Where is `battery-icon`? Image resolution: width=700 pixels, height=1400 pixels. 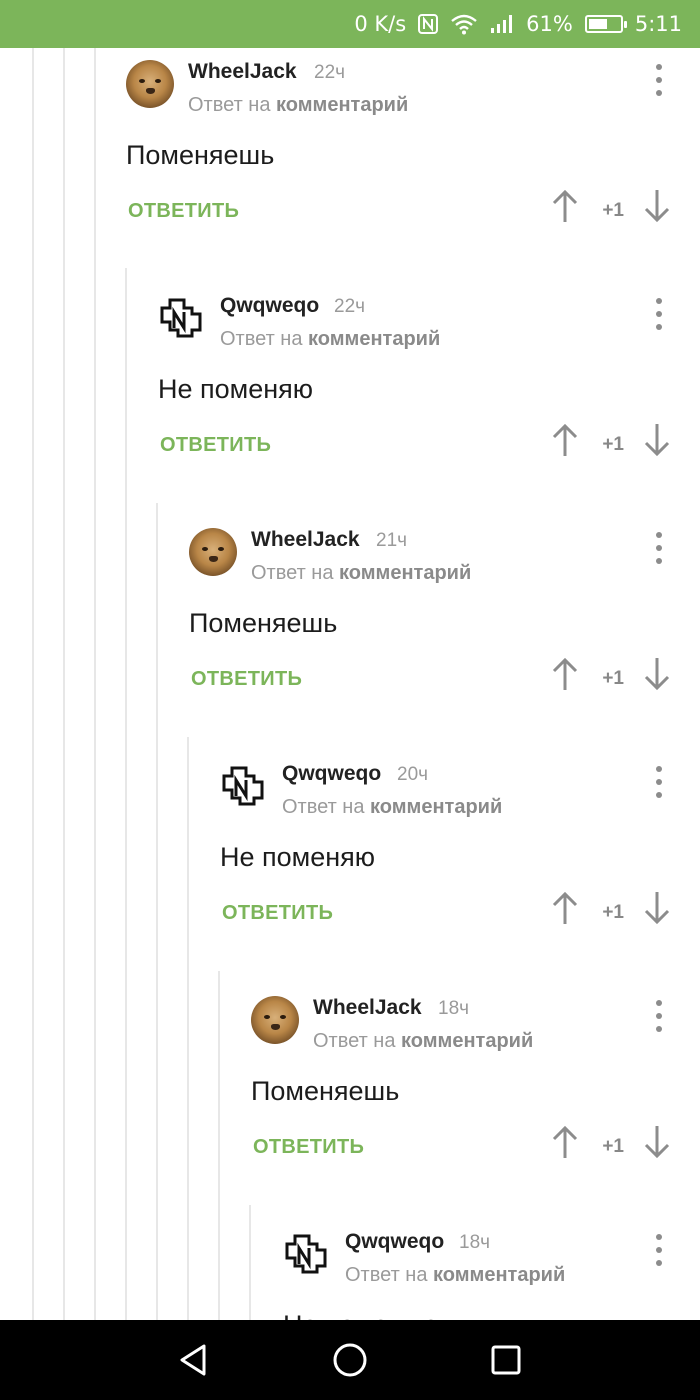 battery-icon is located at coordinates (605, 24).